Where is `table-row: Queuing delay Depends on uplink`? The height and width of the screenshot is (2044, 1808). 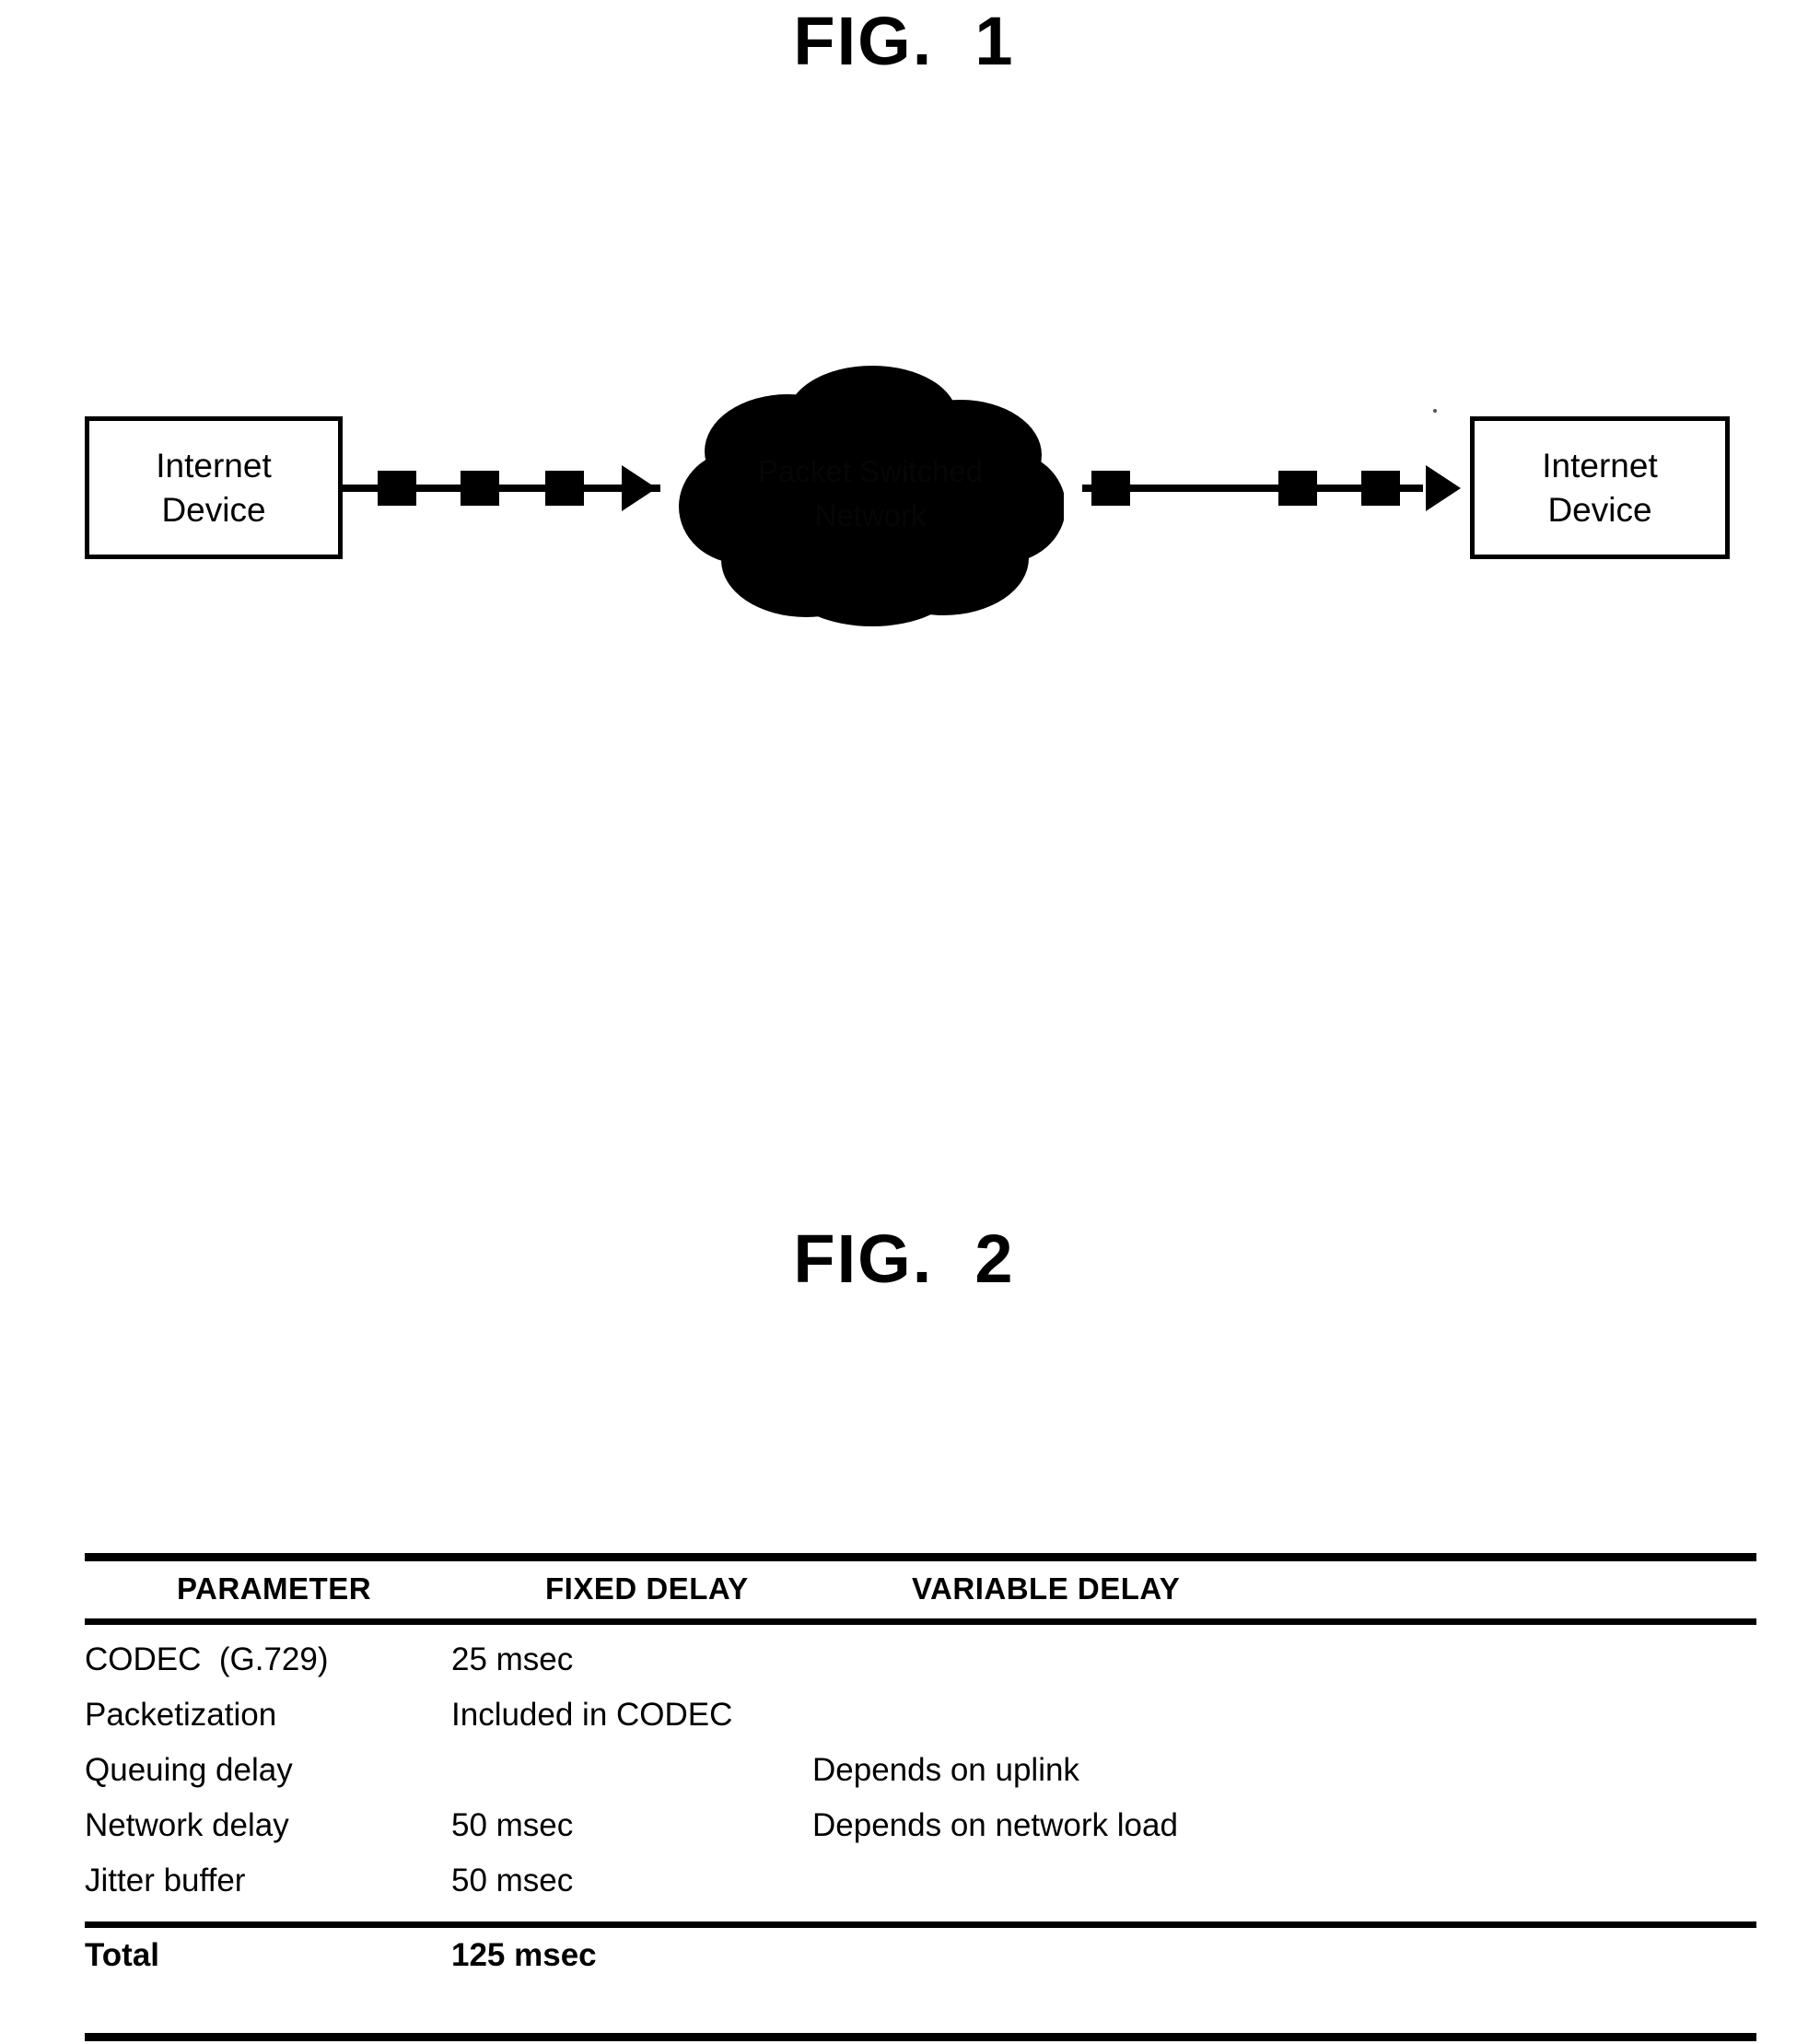
table-row: Queuing delay Depends on uplink is located at coordinates (920, 1770).